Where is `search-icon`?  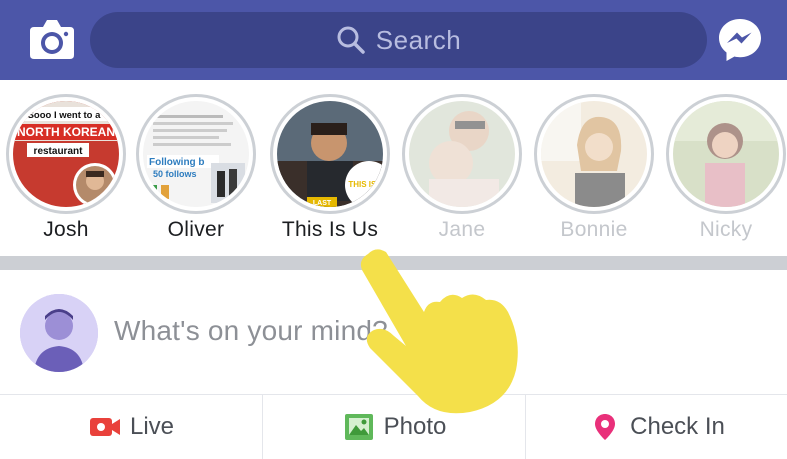
search-icon is located at coordinates (351, 40).